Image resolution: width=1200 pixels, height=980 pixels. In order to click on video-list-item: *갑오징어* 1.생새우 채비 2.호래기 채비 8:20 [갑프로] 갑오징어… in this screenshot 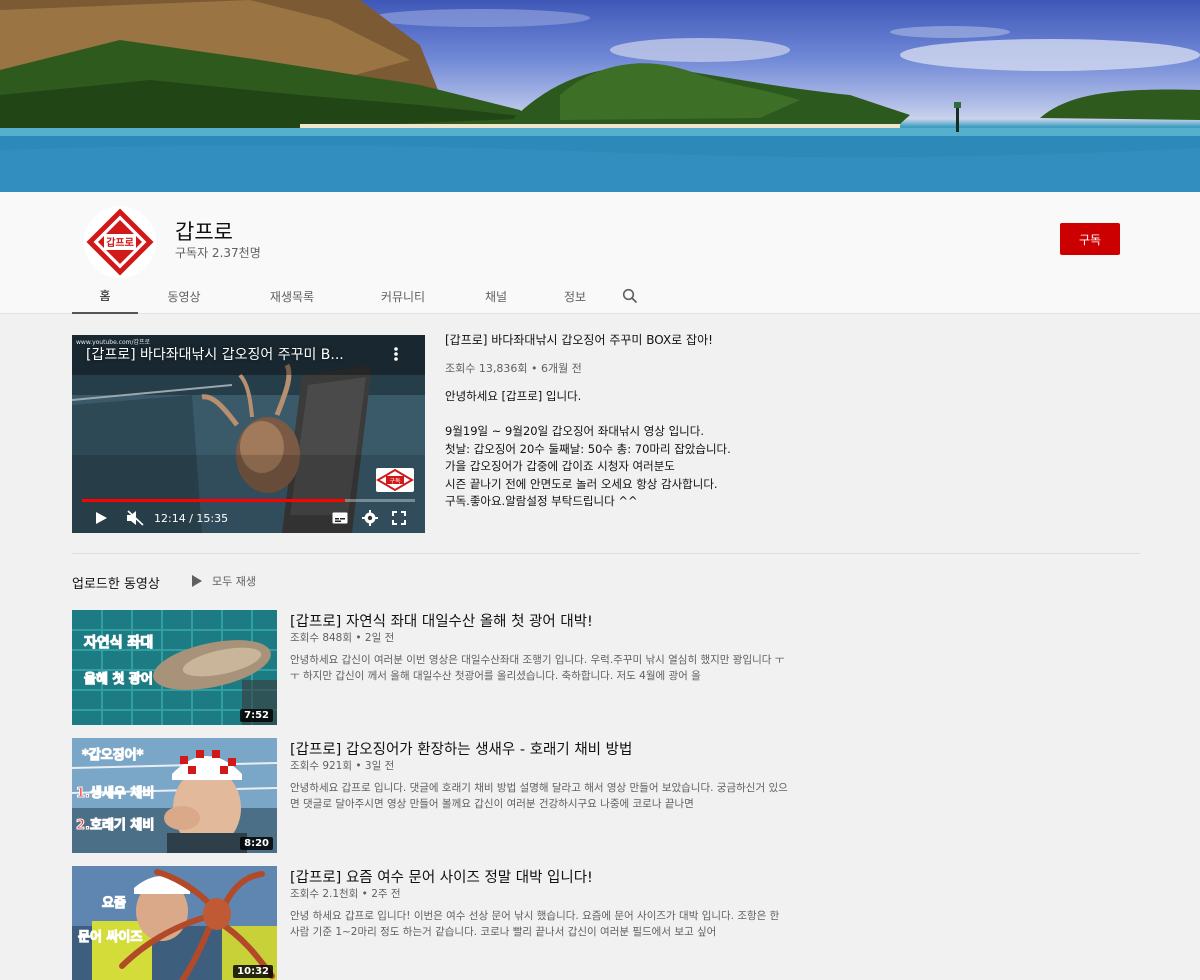, I will do `click(432, 795)`.